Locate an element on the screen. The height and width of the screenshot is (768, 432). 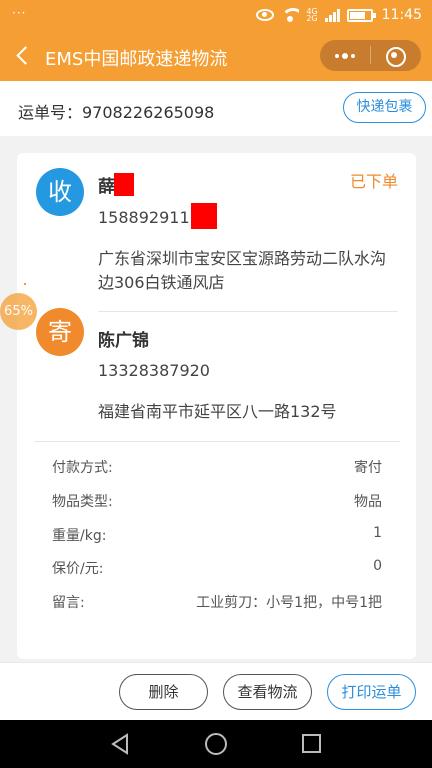
detail-label: 保价/元: is located at coordinates (78, 569).